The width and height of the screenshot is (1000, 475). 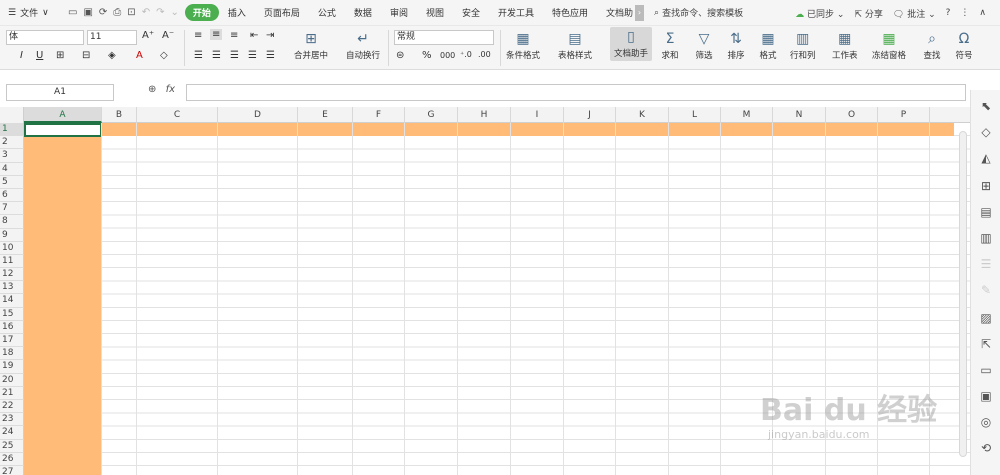 I want to click on row-header-27: 27, so click(x=12, y=470).